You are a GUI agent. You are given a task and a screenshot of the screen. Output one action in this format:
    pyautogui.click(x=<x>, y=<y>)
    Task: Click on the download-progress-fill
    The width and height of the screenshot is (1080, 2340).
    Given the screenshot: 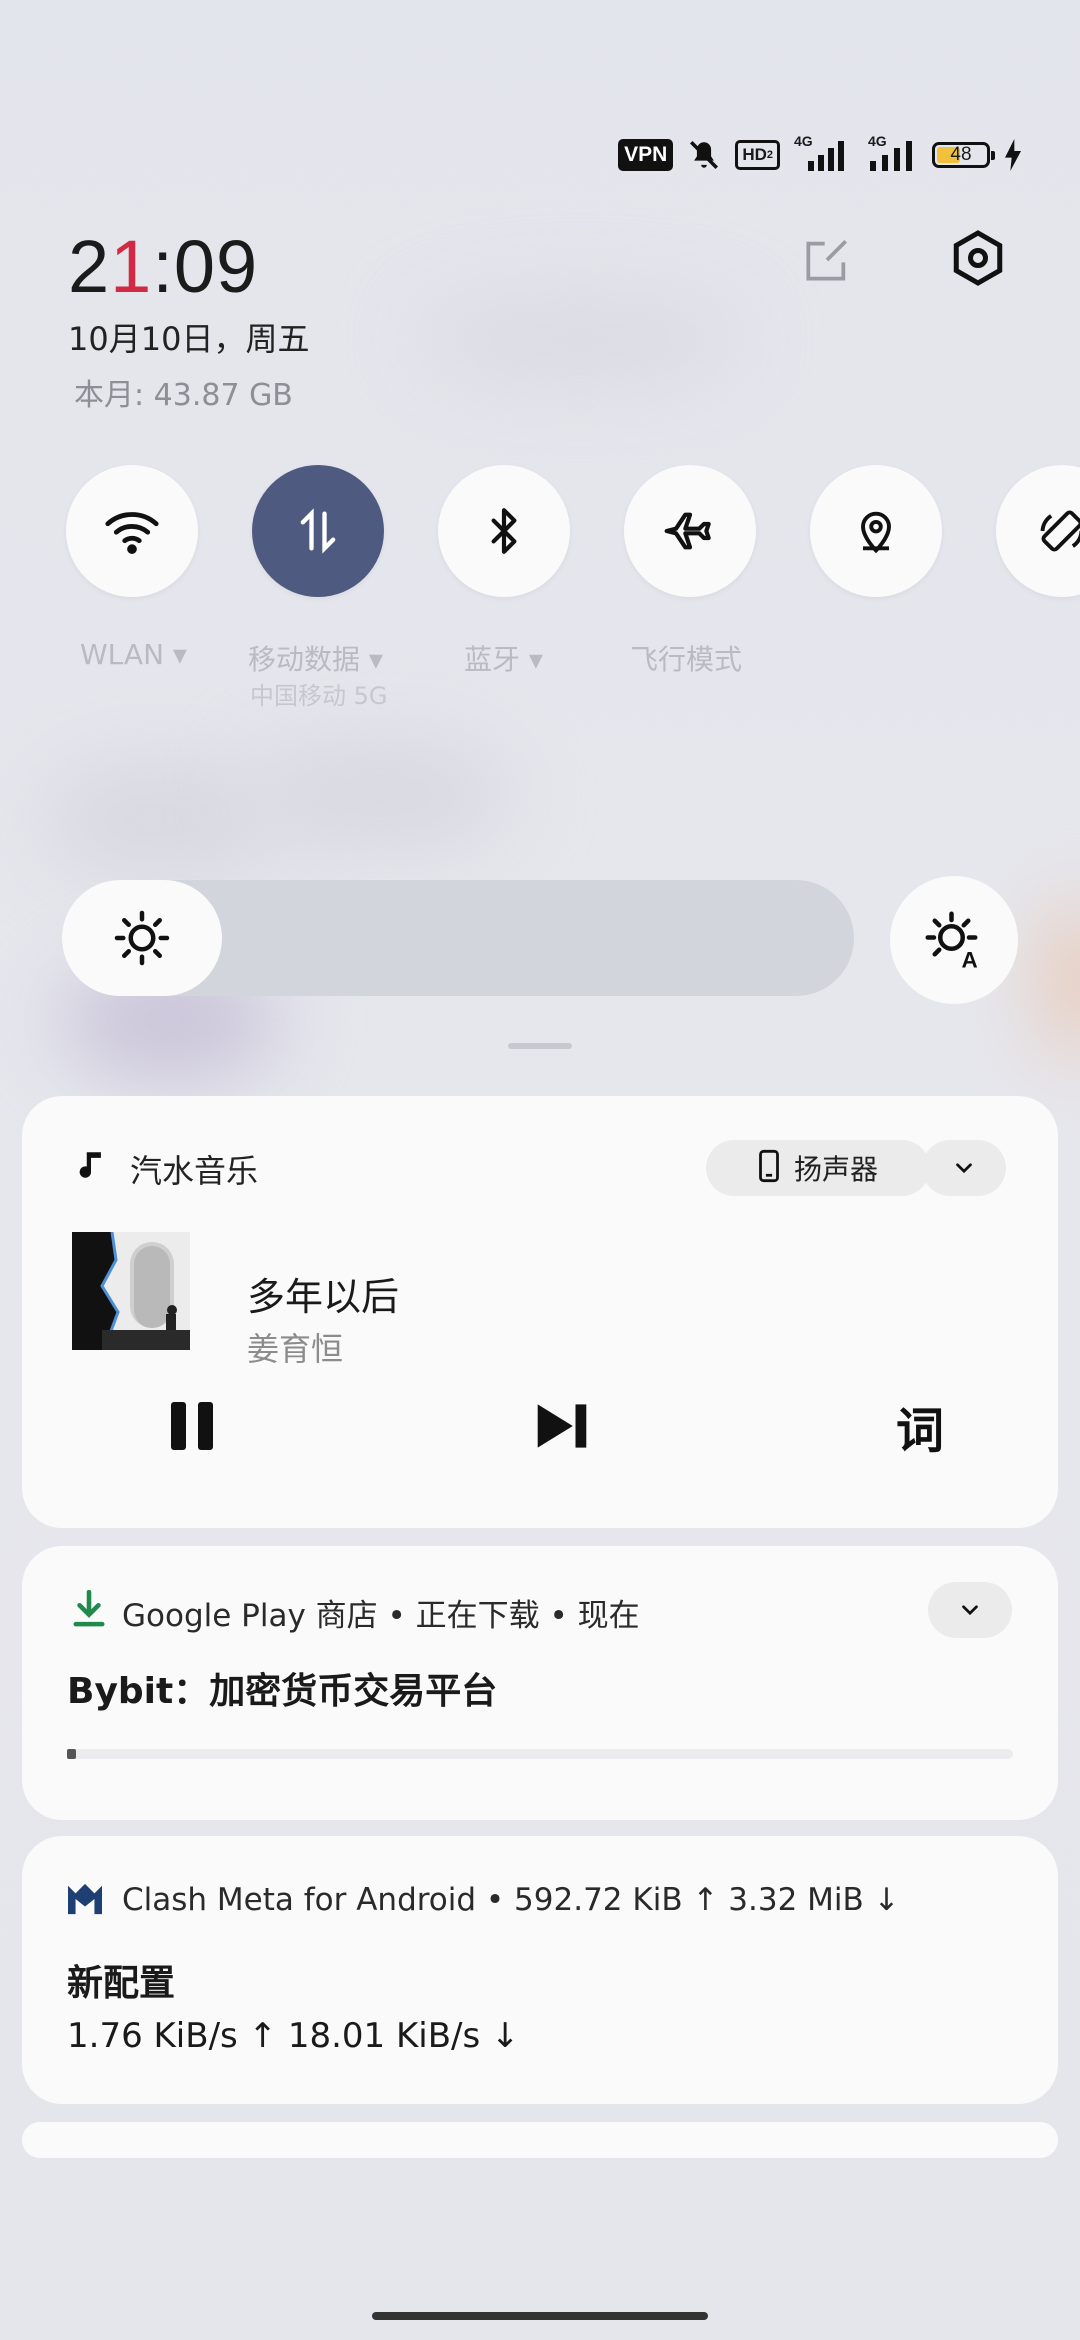 What is the action you would take?
    pyautogui.click(x=71, y=1754)
    